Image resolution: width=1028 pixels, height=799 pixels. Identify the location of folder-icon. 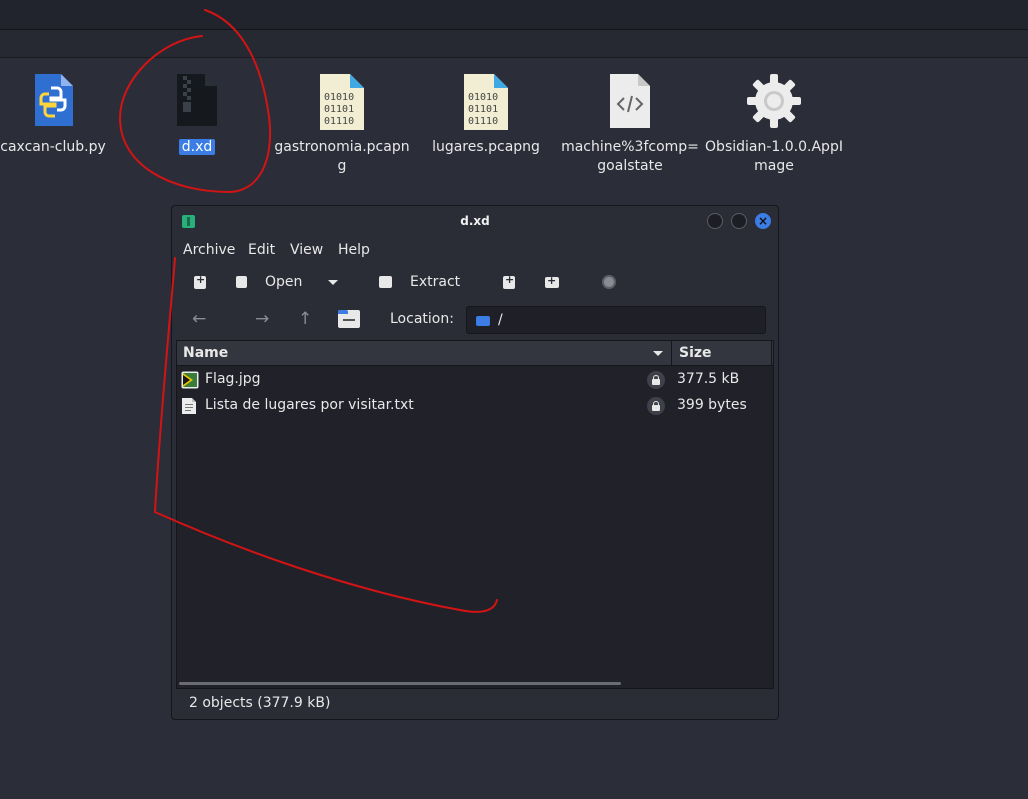
(483, 321).